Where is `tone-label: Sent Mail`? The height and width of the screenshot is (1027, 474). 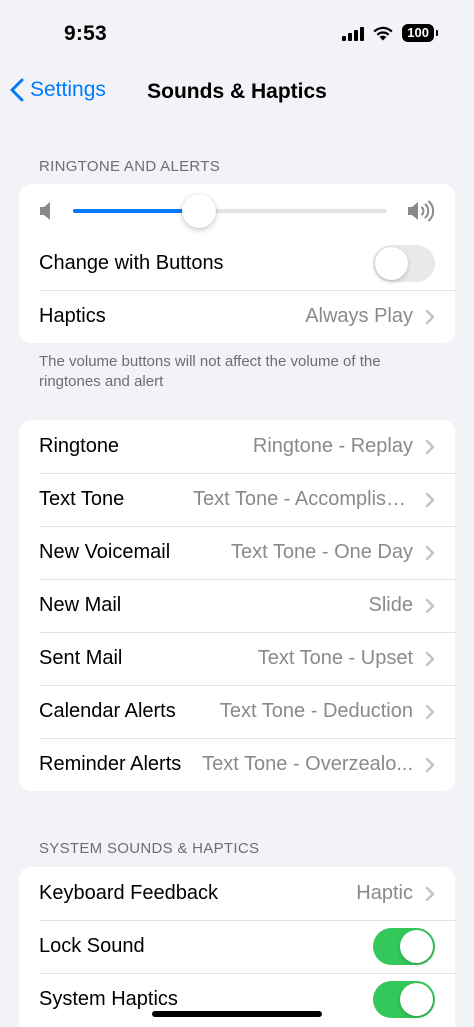
tone-label: Sent Mail is located at coordinates (81, 658).